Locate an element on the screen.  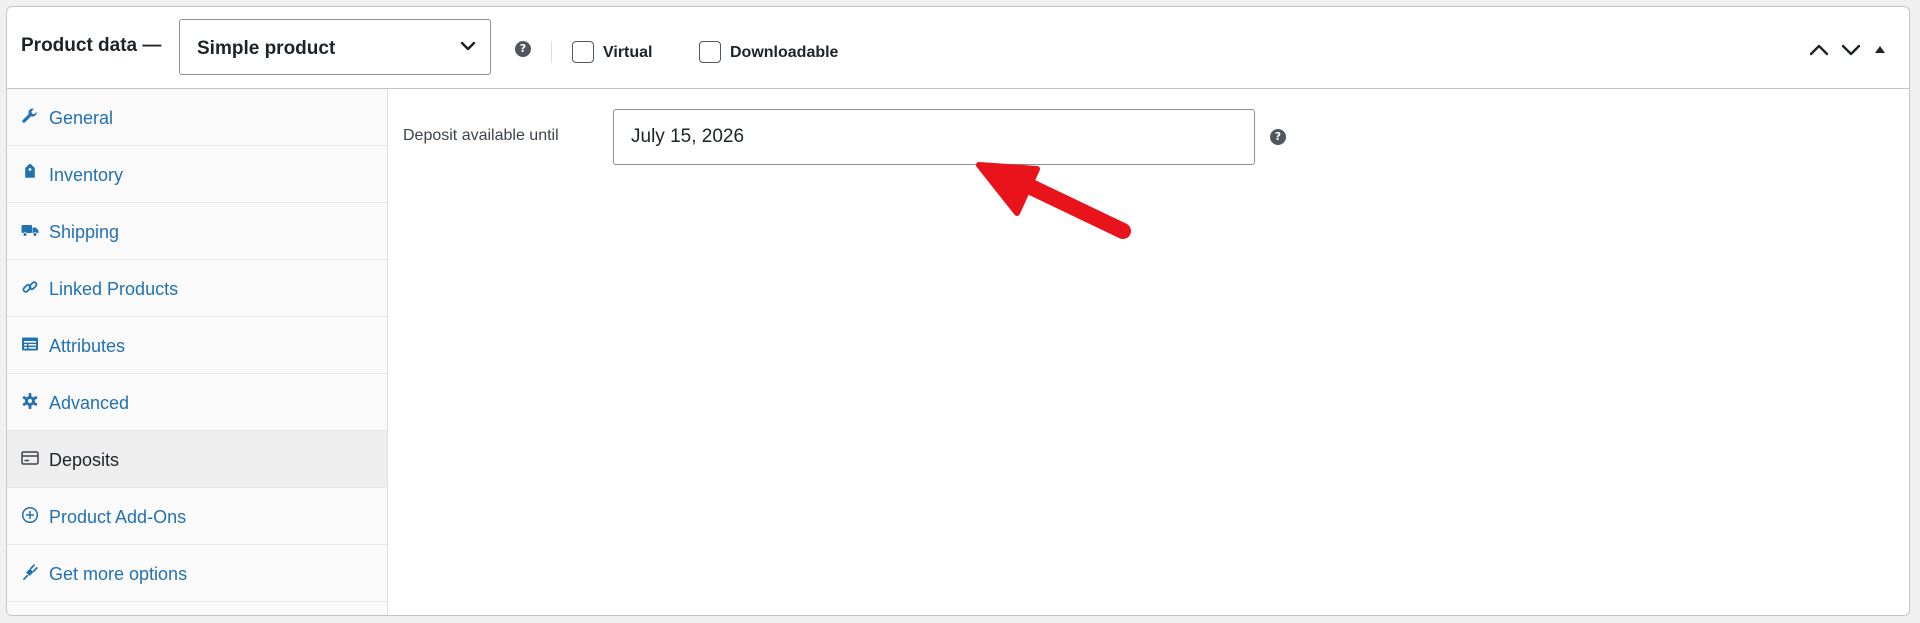
tab-label: Deposits is located at coordinates (84, 460).